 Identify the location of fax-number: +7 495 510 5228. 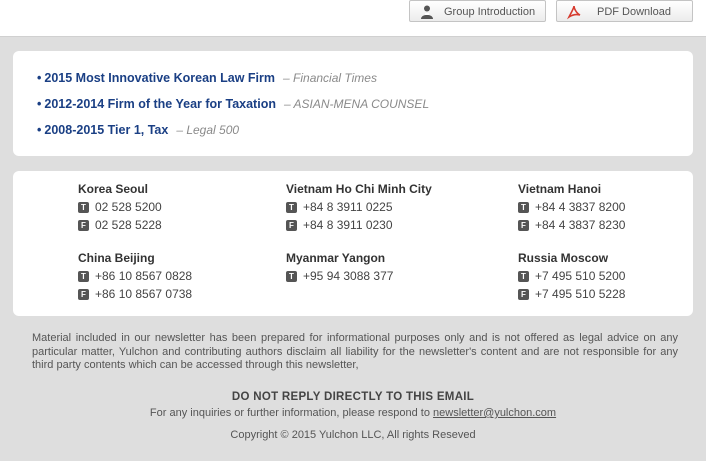
(580, 294).